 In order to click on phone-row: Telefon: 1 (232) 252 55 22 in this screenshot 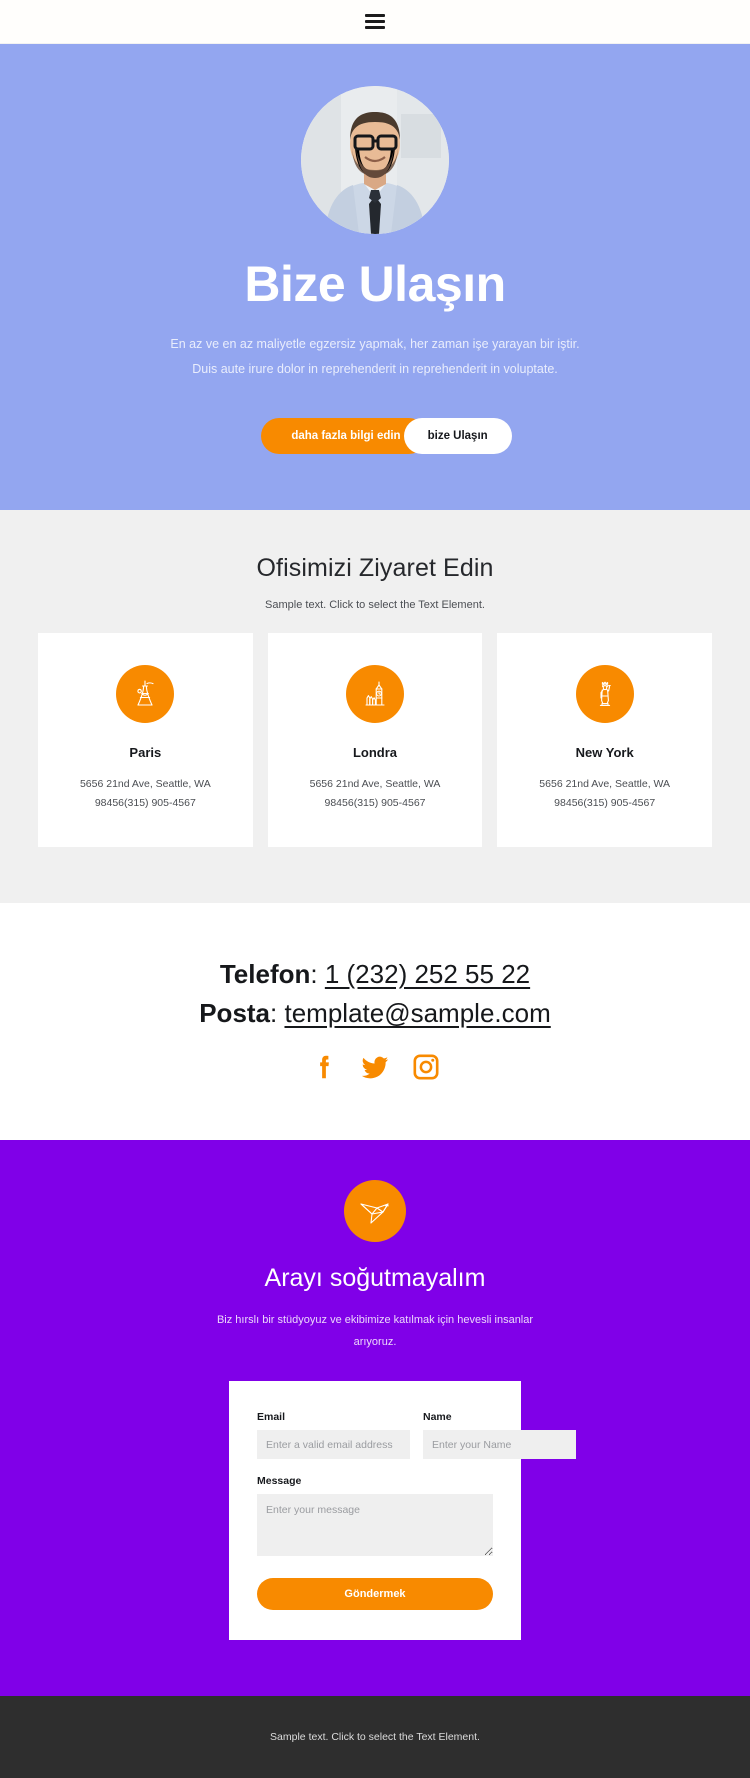, I will do `click(375, 974)`.